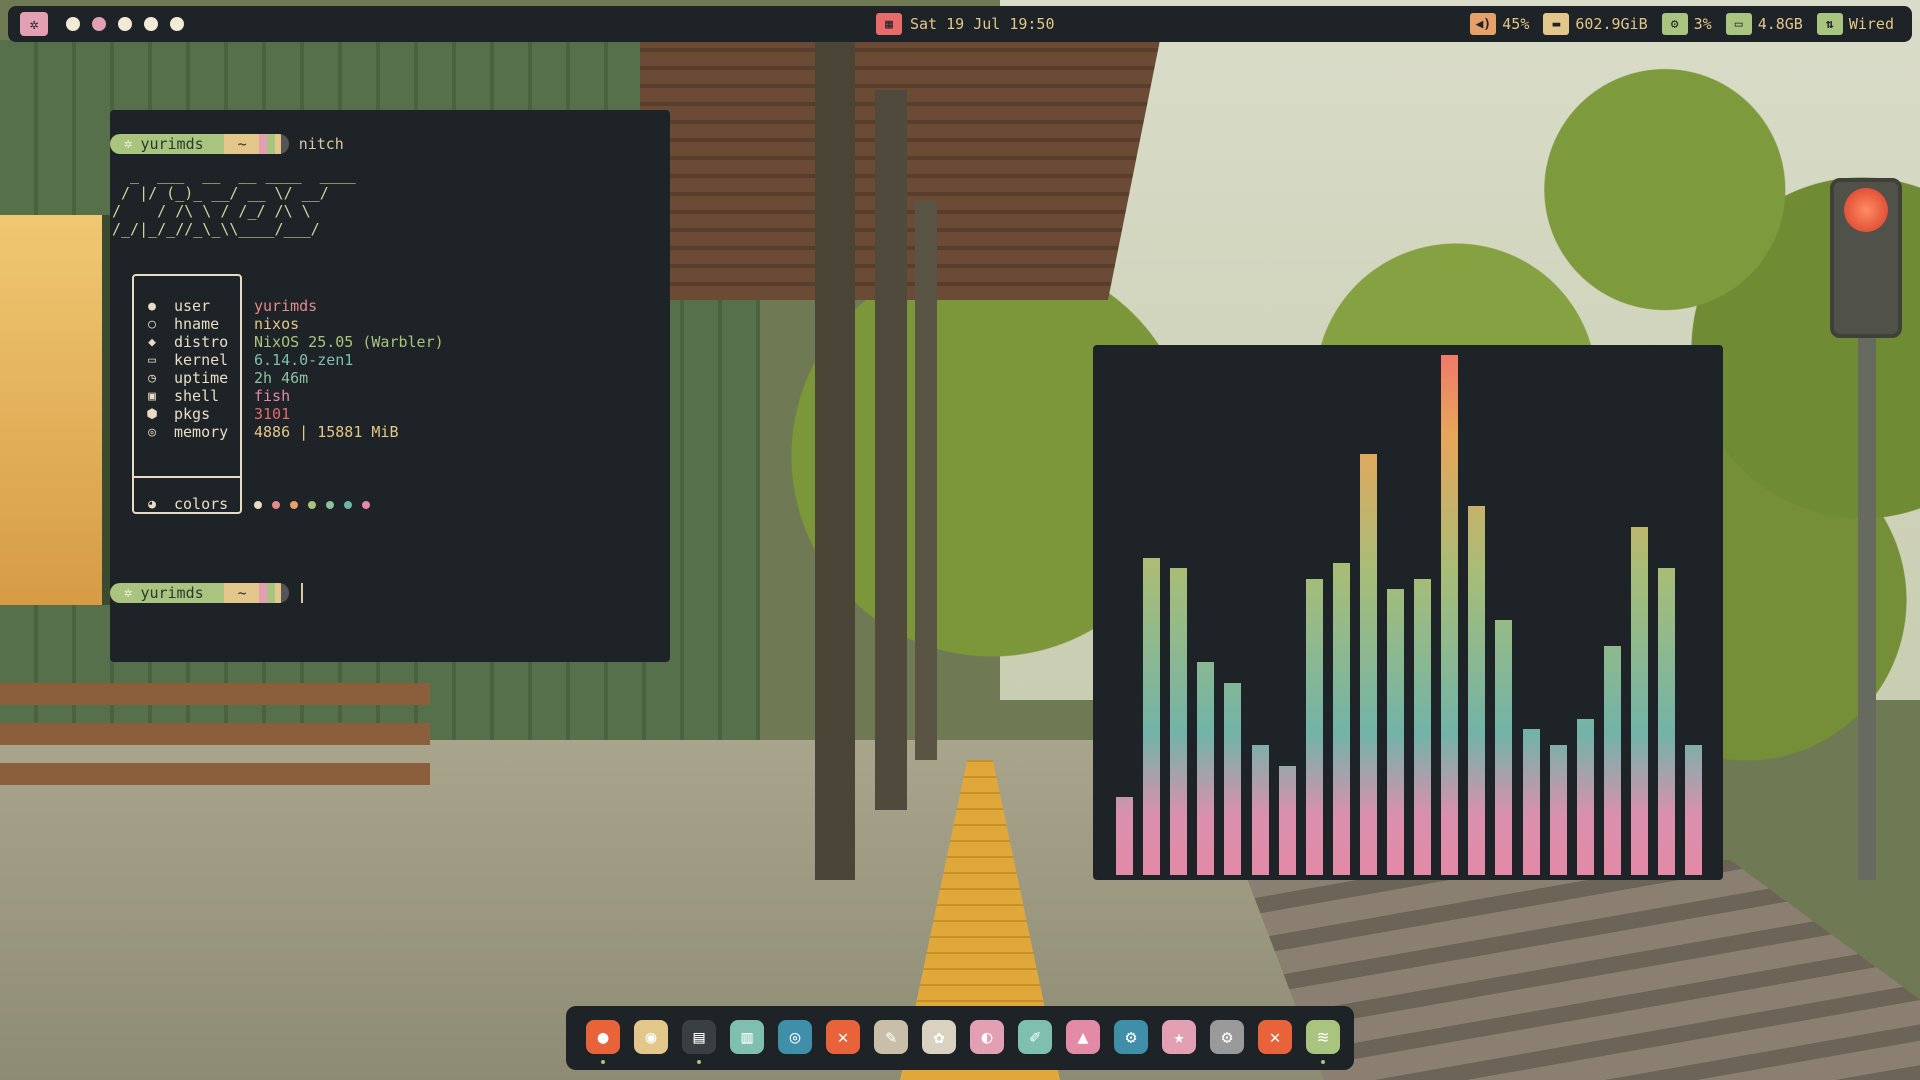 This screenshot has width=1920, height=1080. What do you see at coordinates (1227, 1037) in the screenshot?
I see `gear-icon: ⚙` at bounding box center [1227, 1037].